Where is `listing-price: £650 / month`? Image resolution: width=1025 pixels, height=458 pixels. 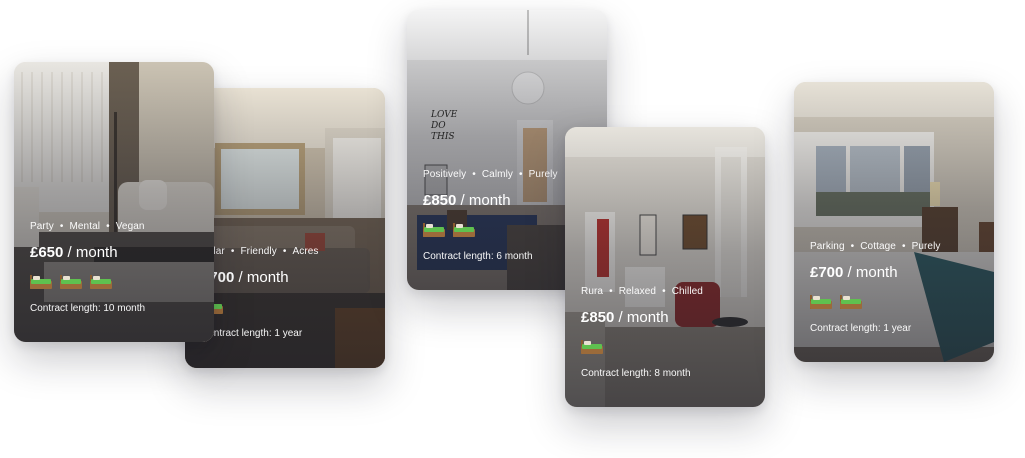
listing-price: £650 / month is located at coordinates (118, 252).